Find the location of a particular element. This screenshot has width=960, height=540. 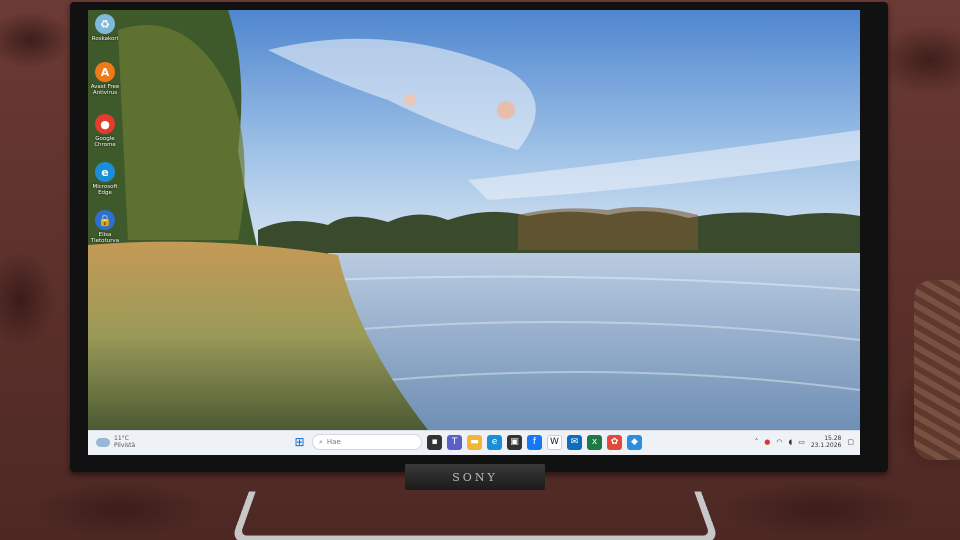

weather-condition: Pilvistä is located at coordinates (125, 445).